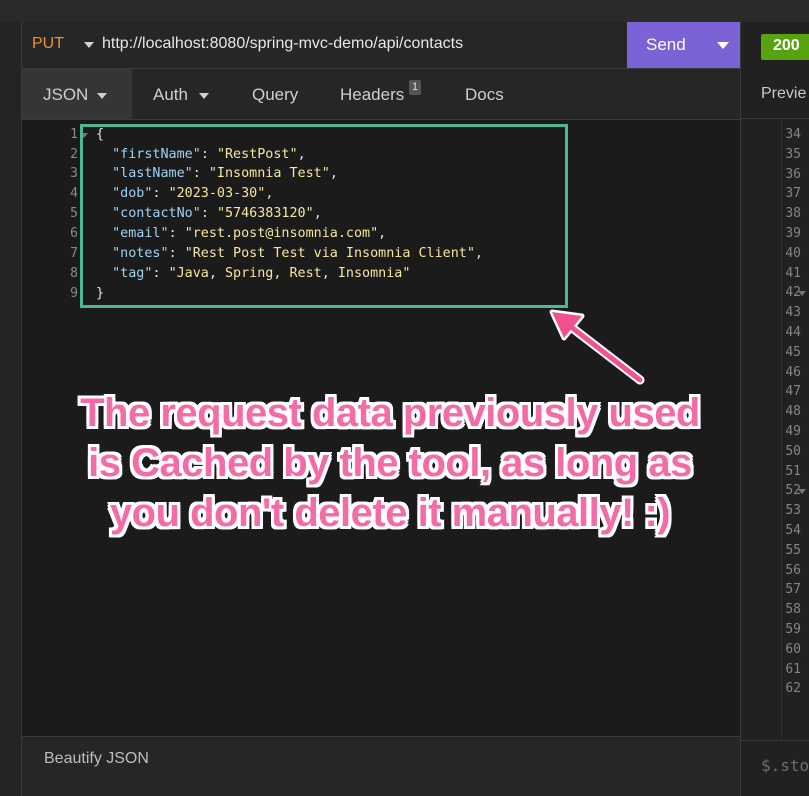 The width and height of the screenshot is (809, 796). Describe the element at coordinates (324, 216) in the screenshot. I see `annotation-highlight-box` at that location.